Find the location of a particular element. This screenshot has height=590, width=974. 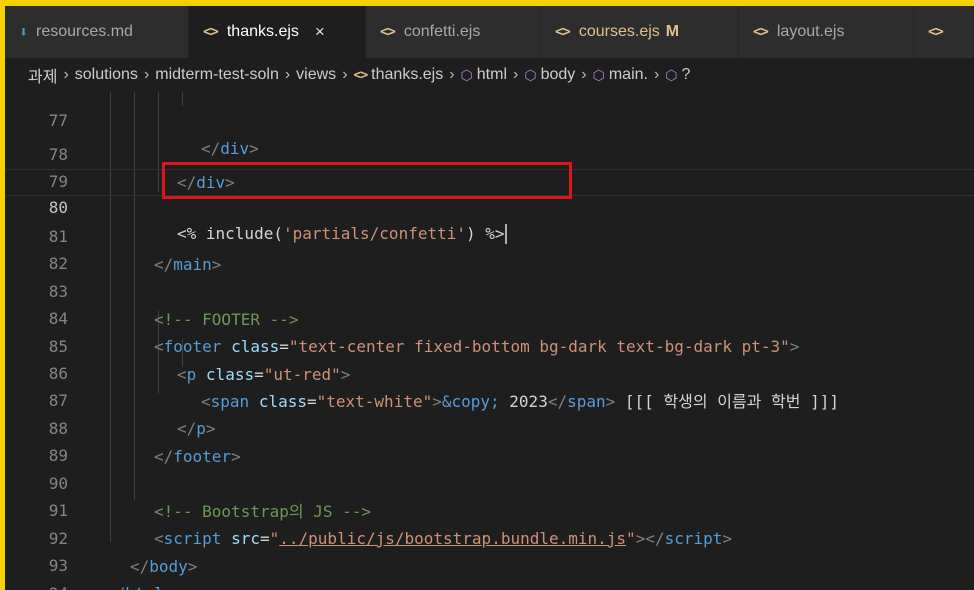

code-line: 92 </body> is located at coordinates (489, 536).